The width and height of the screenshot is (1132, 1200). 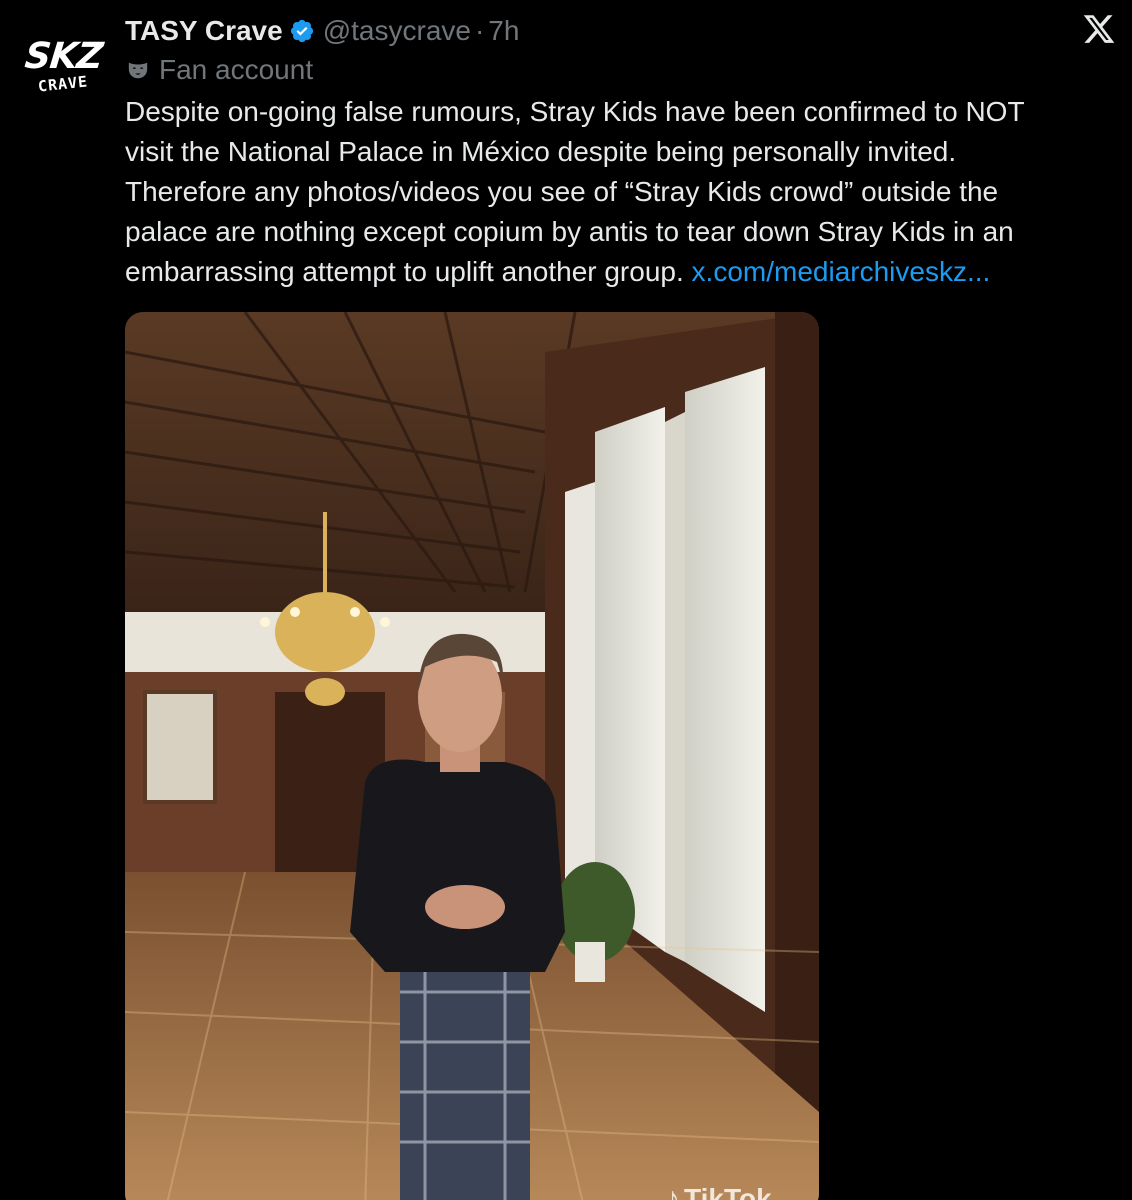 I want to click on tiktok-watermark-text: TikTok, so click(x=728, y=1191).